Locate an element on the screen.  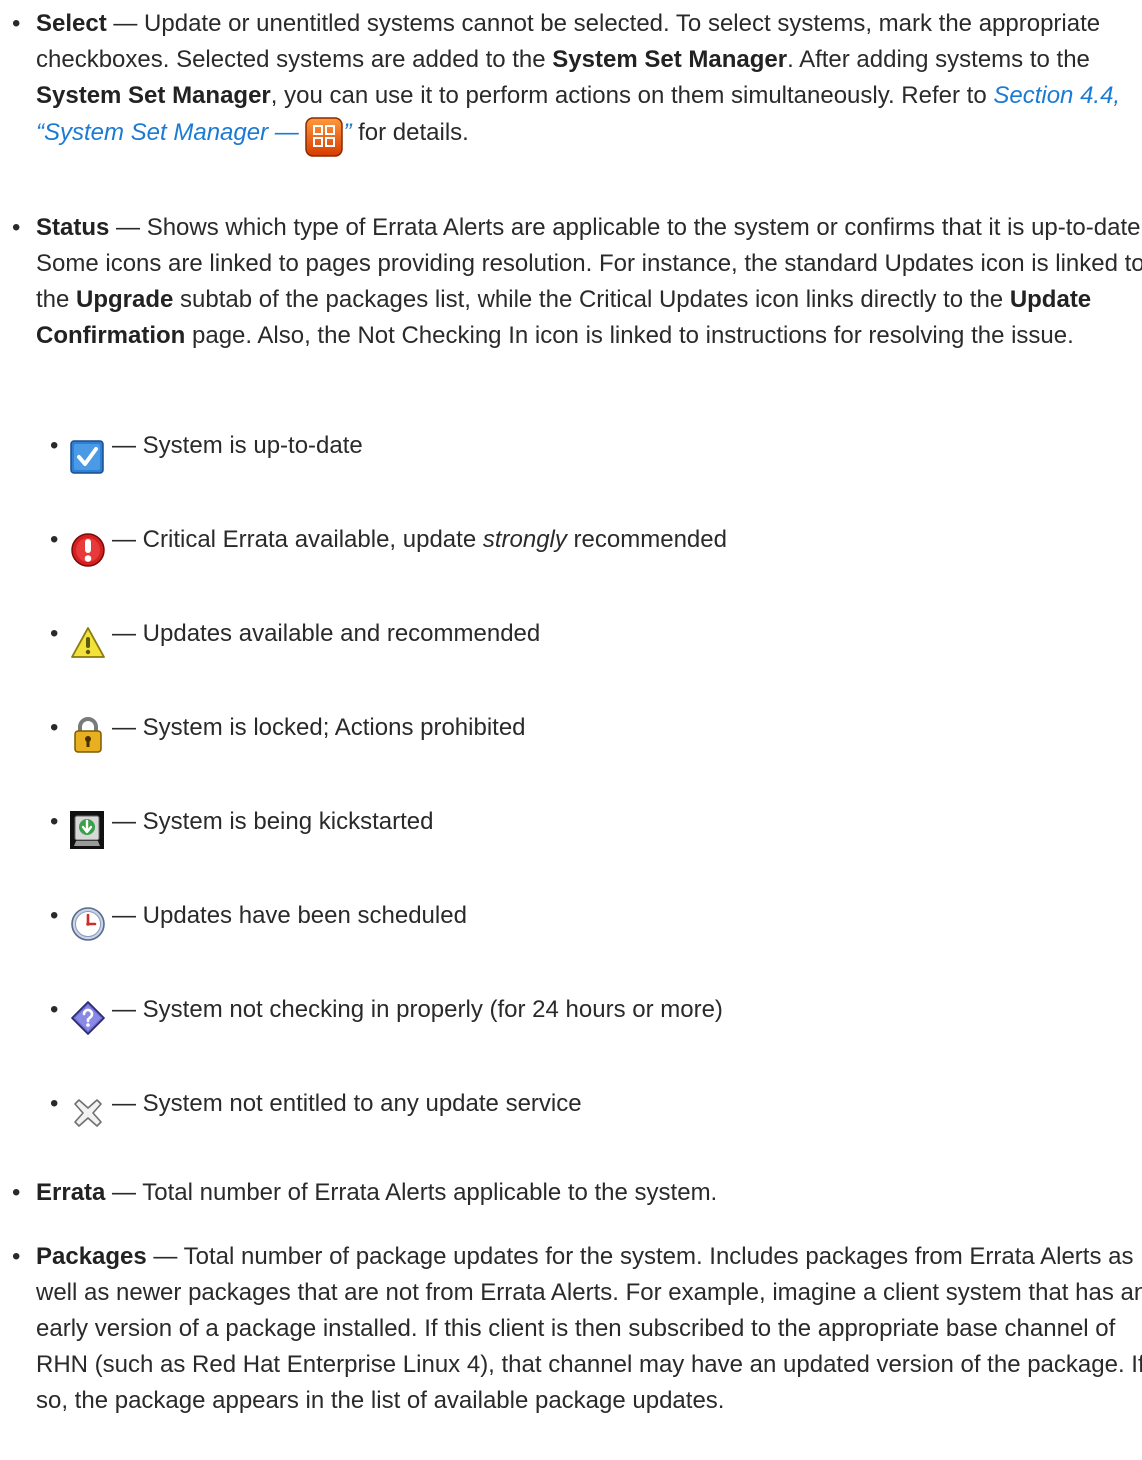
kickstart-icon is located at coordinates (88, 828).